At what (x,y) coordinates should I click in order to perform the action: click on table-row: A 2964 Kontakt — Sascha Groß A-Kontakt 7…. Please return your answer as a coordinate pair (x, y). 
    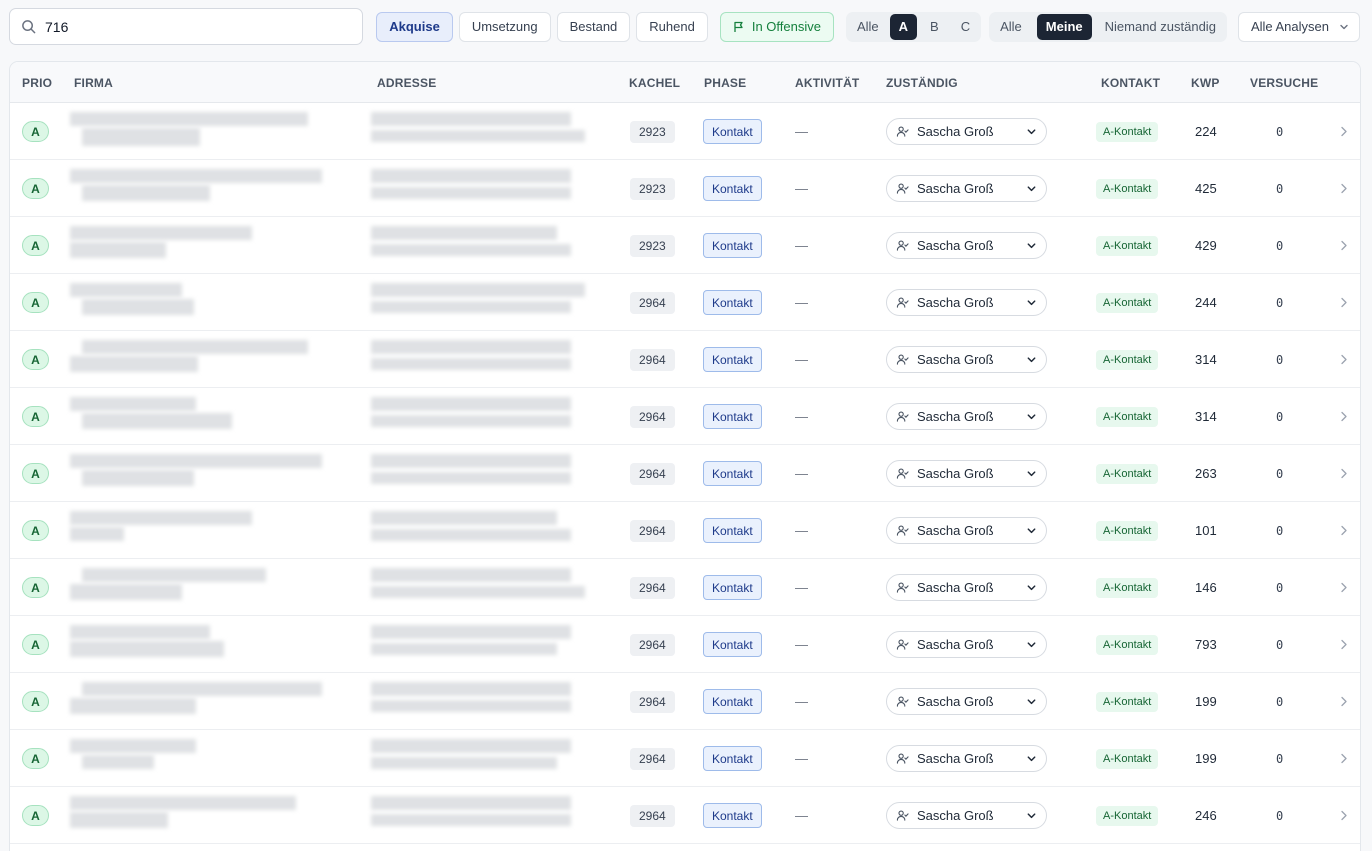
    Looking at the image, I should click on (685, 644).